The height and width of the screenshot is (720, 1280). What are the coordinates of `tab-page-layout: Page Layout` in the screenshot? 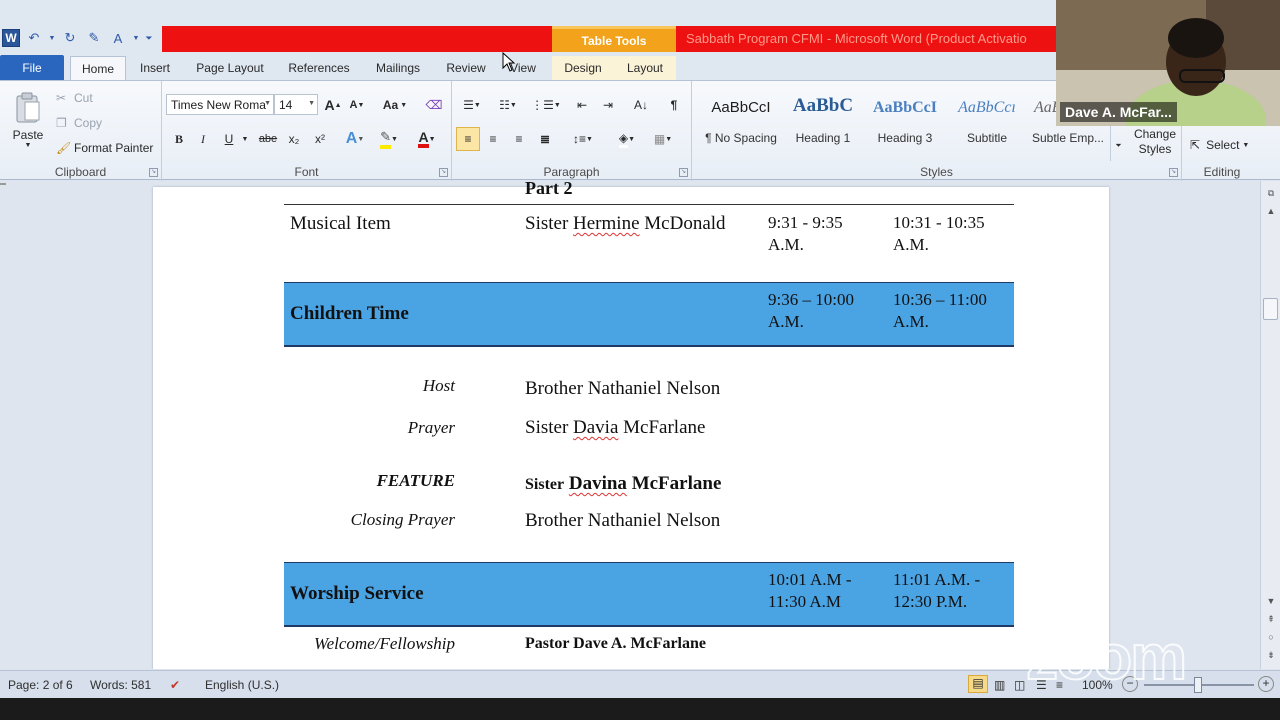 It's located at (230, 68).